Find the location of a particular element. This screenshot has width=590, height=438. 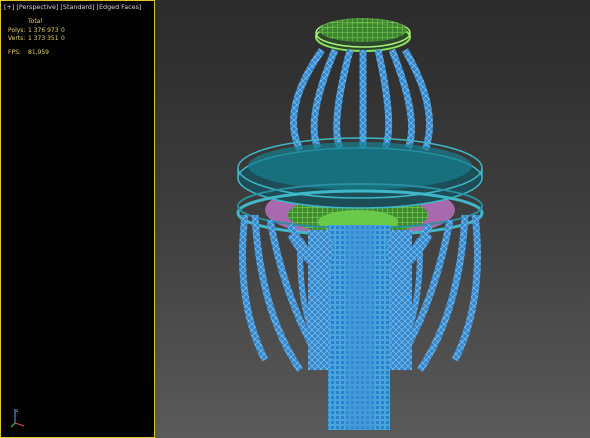

top-crown is located at coordinates (363, 35).